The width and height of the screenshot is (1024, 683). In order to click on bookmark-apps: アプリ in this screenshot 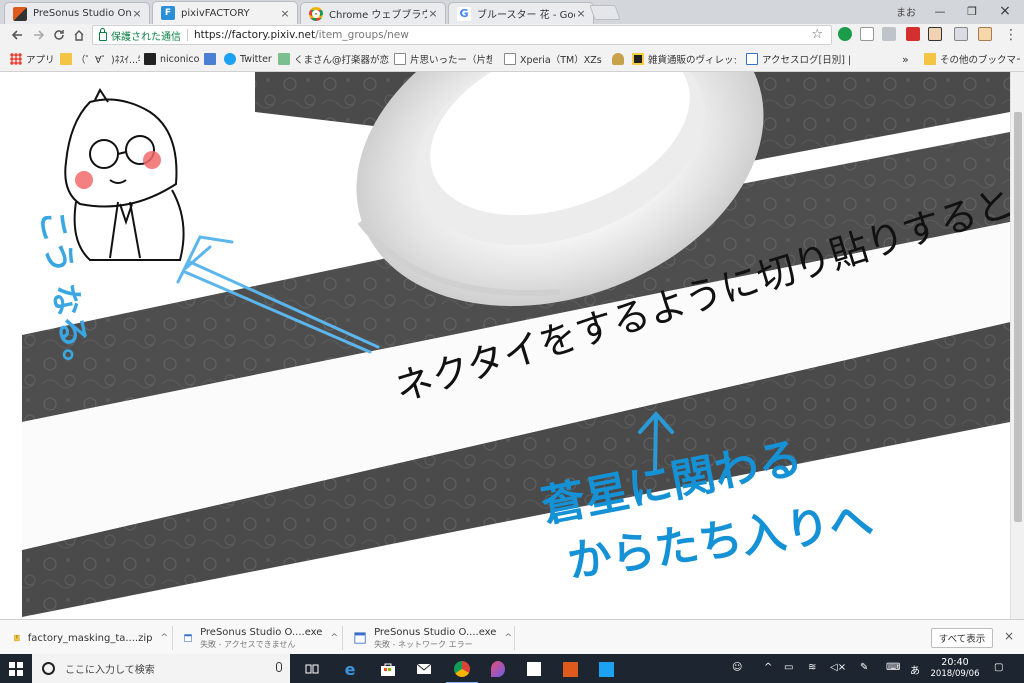, I will do `click(33, 59)`.